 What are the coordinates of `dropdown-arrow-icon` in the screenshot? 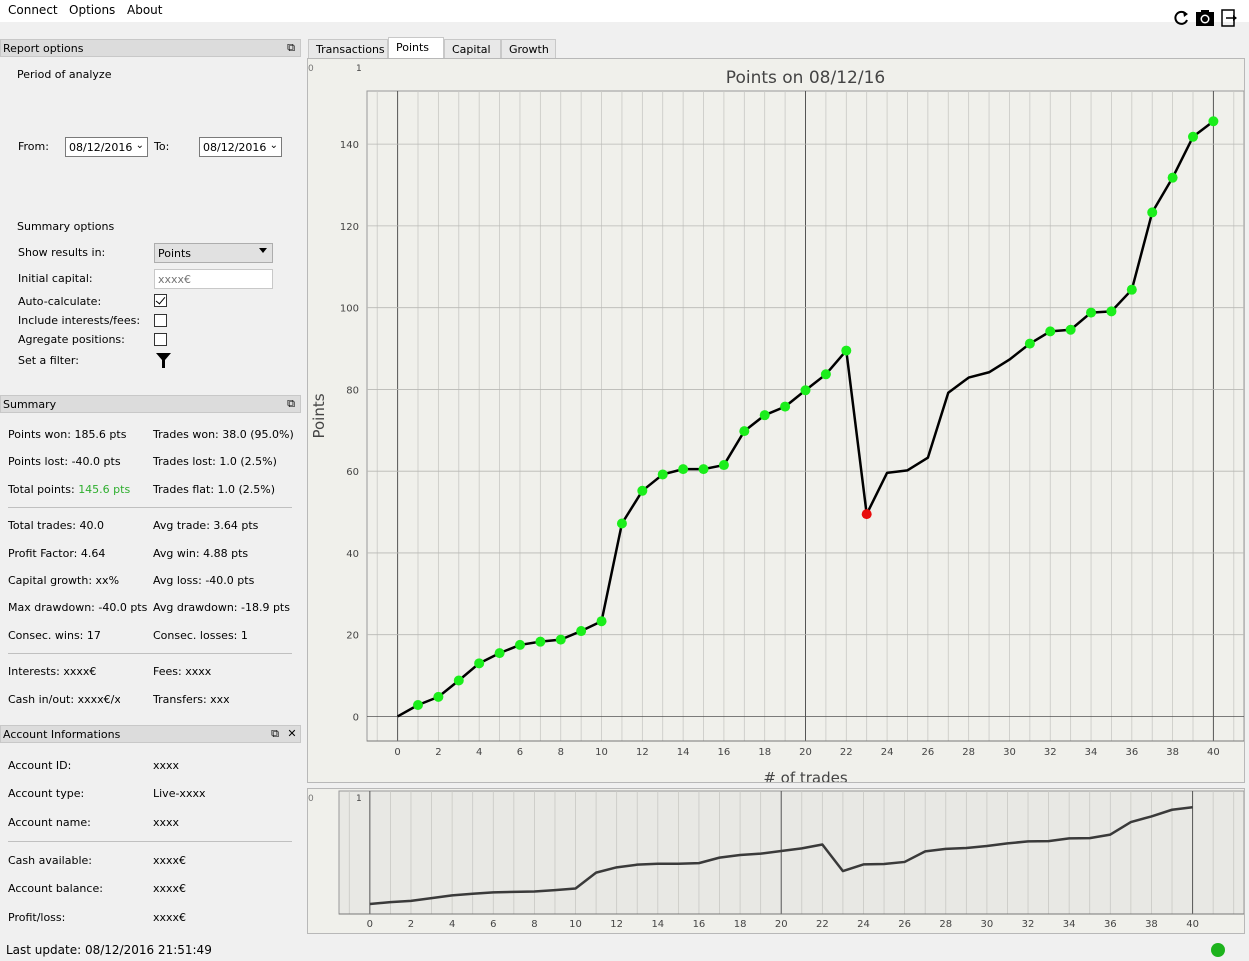 It's located at (263, 250).